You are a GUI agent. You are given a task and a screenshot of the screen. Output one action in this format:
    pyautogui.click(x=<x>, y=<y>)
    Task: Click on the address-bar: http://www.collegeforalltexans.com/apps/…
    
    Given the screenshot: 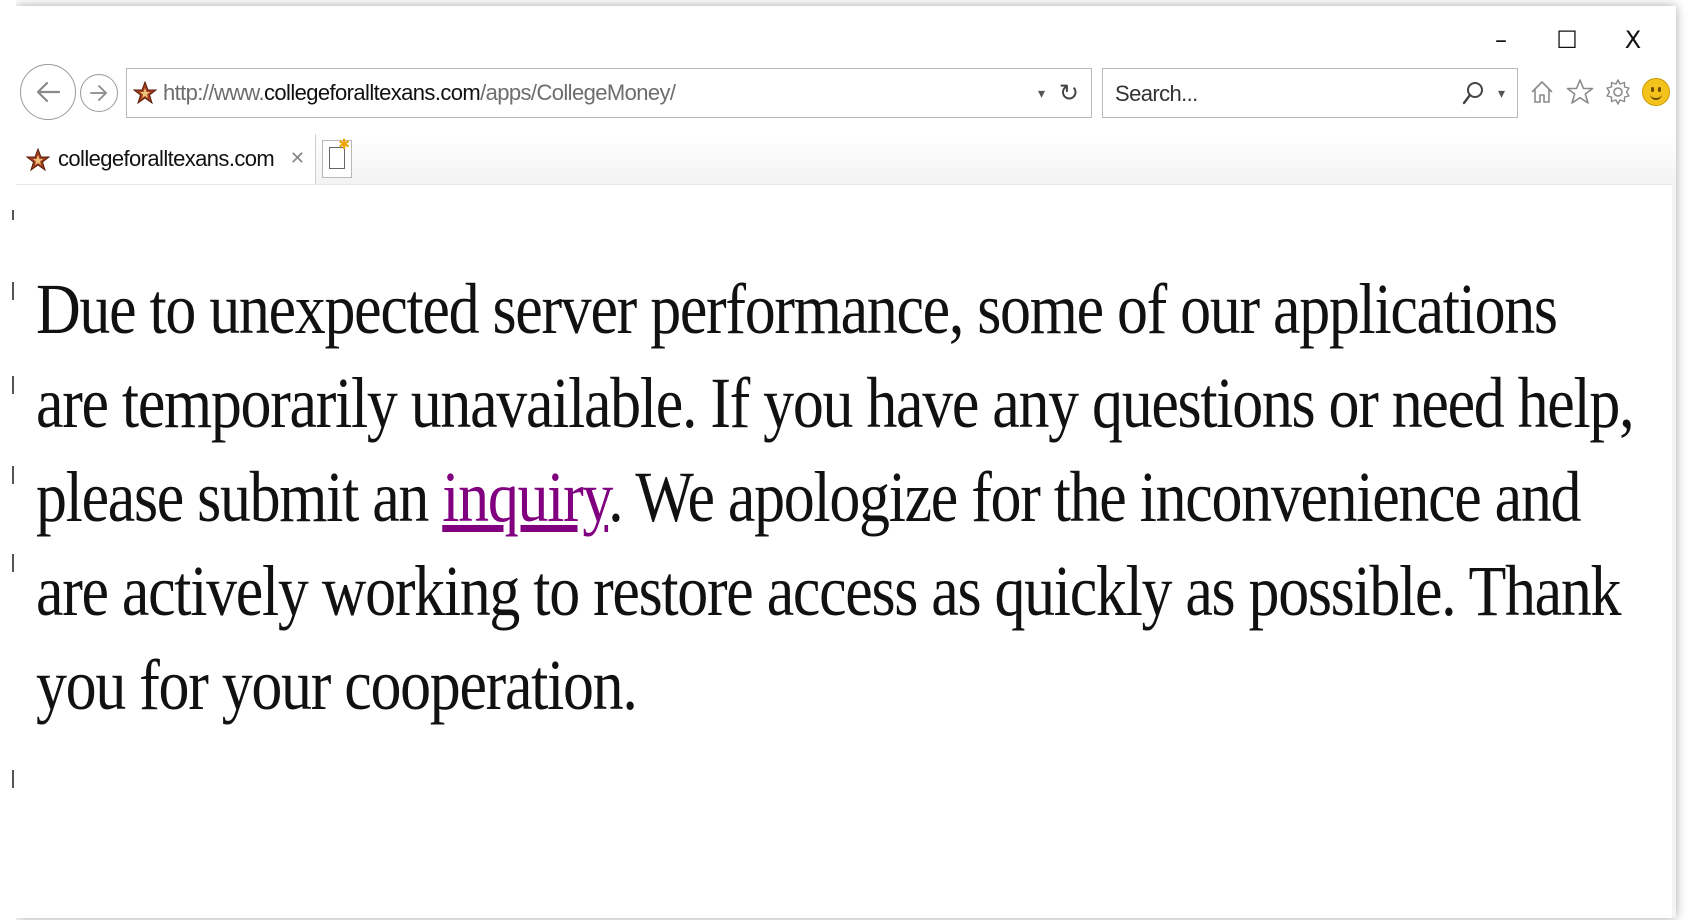 What is the action you would take?
    pyautogui.click(x=609, y=93)
    